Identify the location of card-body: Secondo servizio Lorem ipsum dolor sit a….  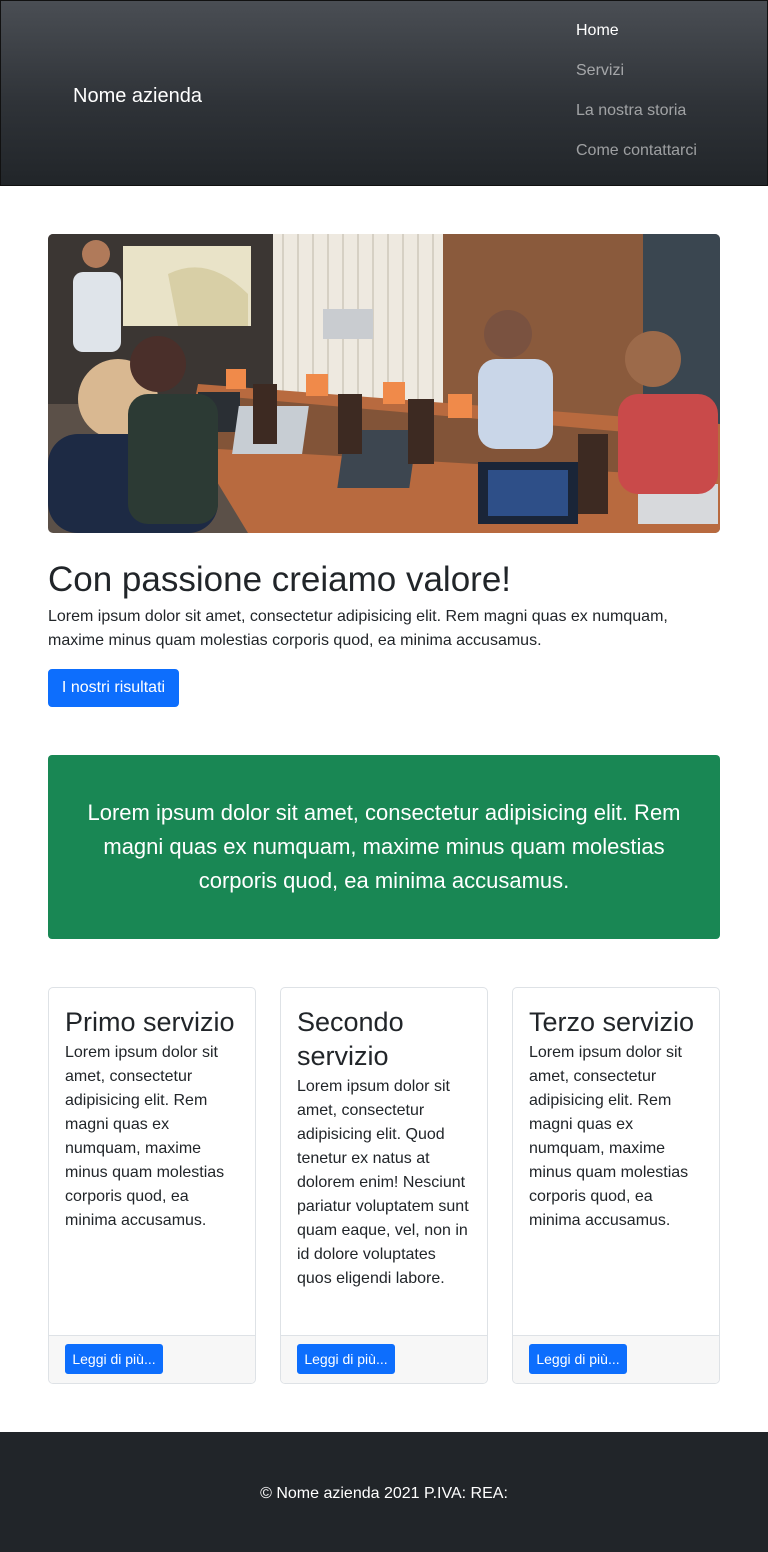
(384, 1139).